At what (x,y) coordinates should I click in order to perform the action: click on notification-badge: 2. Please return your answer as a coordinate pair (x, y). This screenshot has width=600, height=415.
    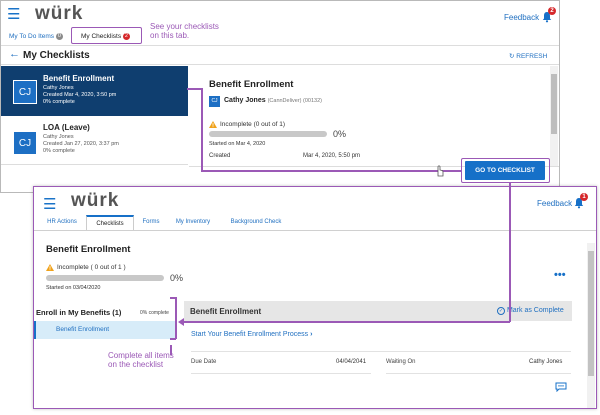
    Looking at the image, I should click on (552, 11).